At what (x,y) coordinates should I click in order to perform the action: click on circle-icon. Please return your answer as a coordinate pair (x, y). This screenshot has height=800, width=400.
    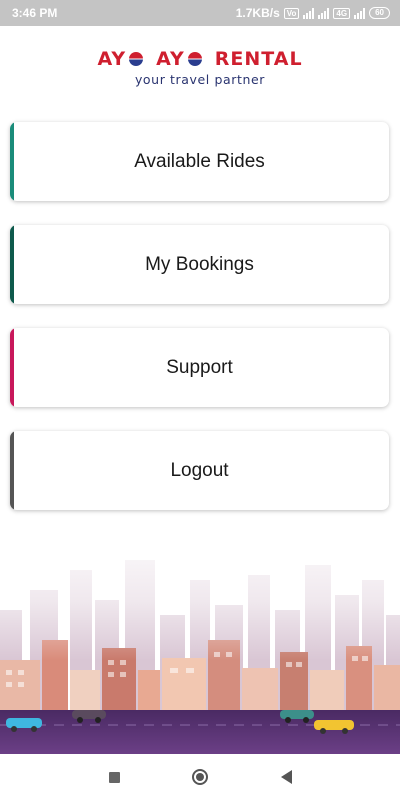
    Looking at the image, I should click on (200, 777).